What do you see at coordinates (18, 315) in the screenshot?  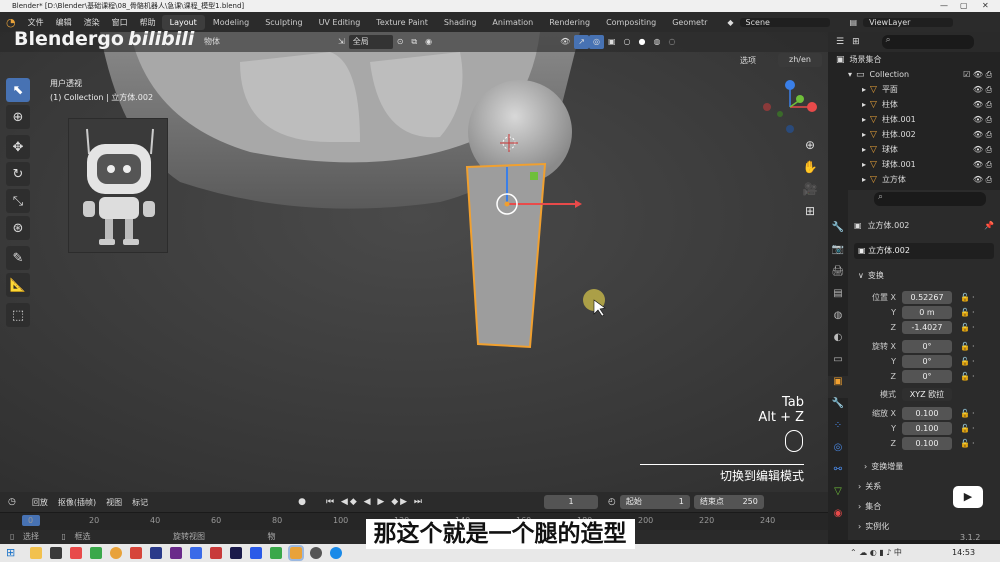 I see `add-cube-tool-icon: ⬚` at bounding box center [18, 315].